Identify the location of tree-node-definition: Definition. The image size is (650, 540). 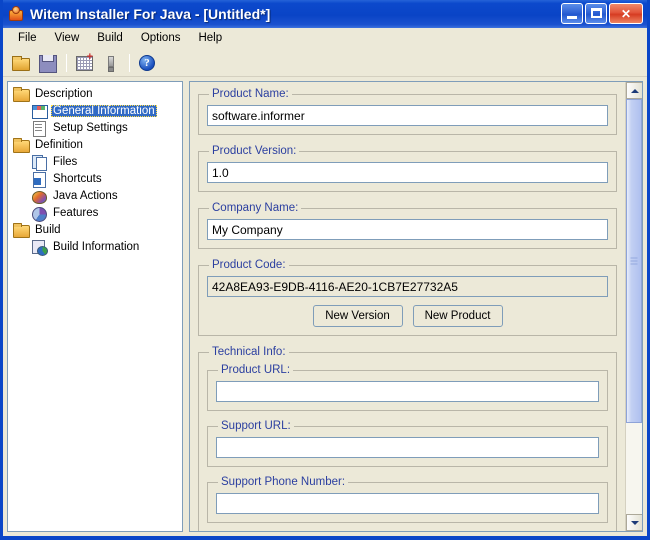
(97, 144).